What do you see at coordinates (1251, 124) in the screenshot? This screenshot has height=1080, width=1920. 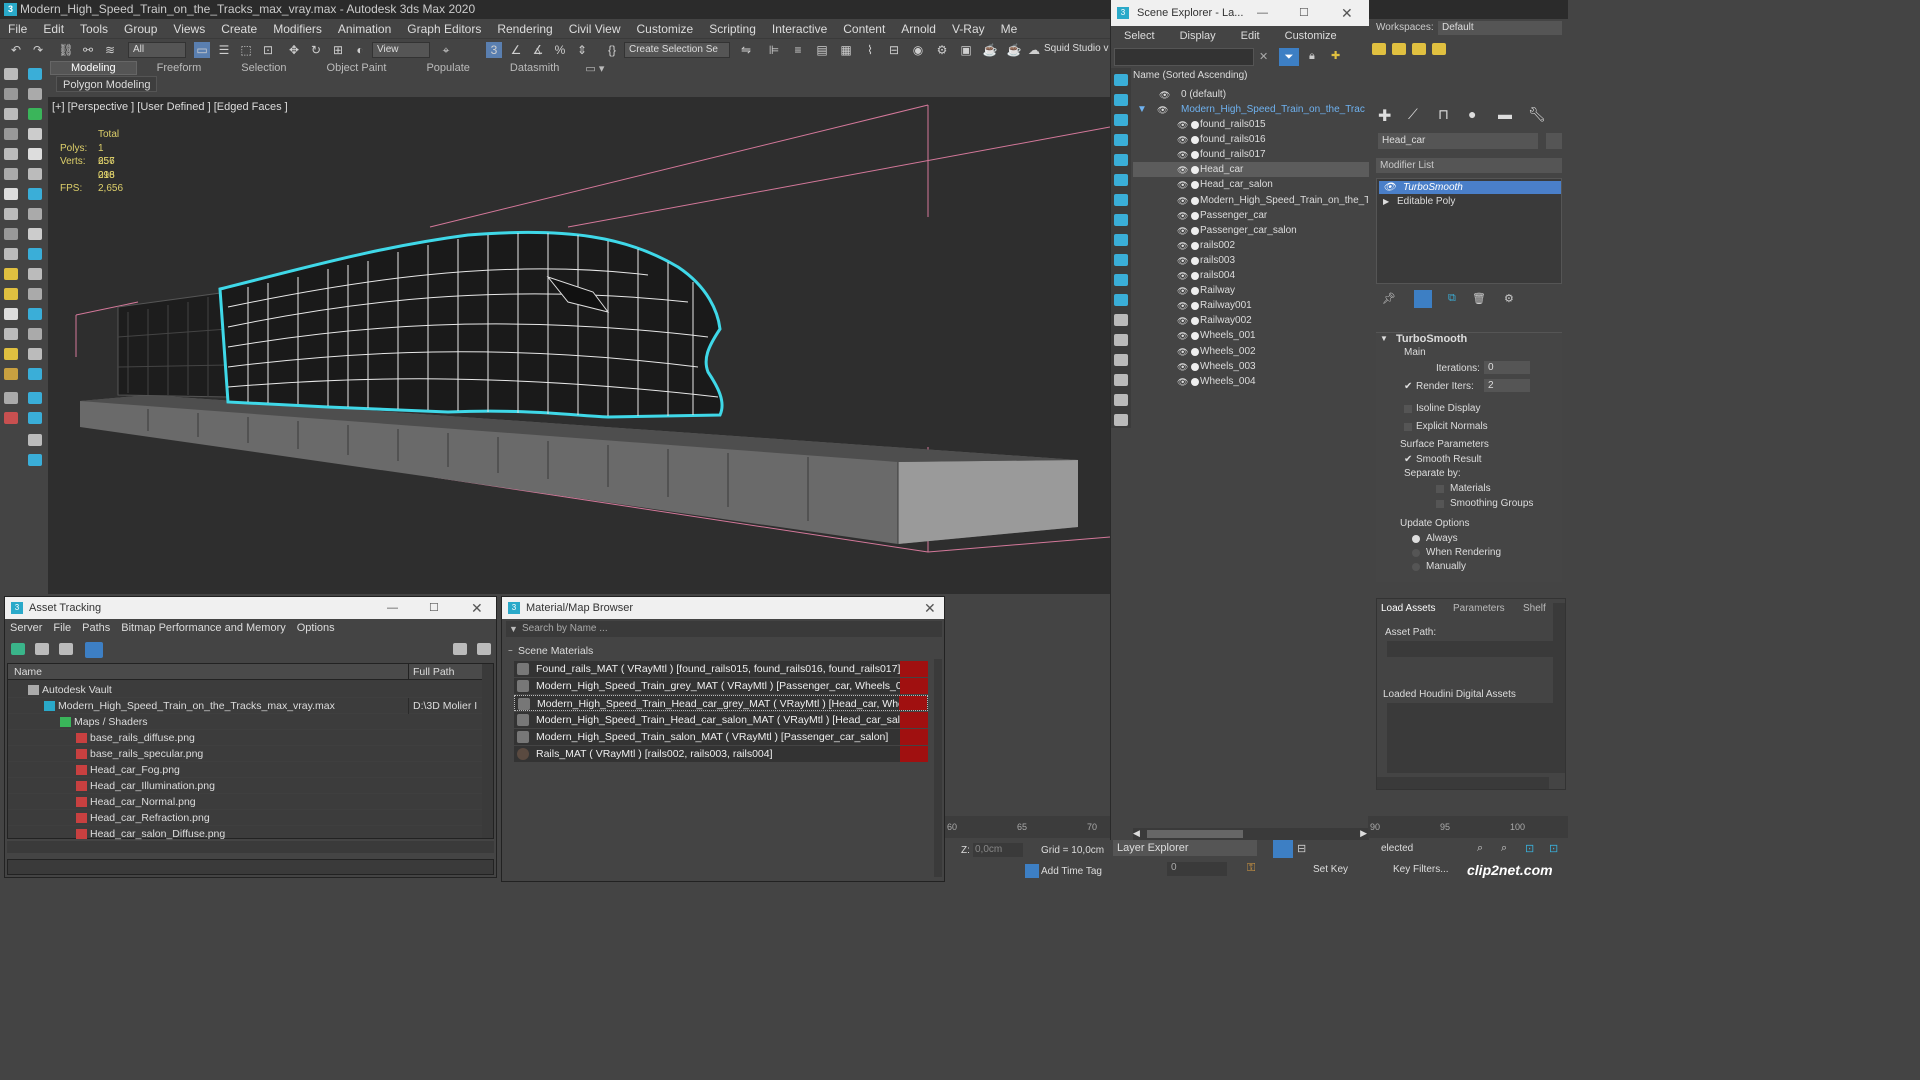 I see `se-item-row: 👁︎ found_rails015` at bounding box center [1251, 124].